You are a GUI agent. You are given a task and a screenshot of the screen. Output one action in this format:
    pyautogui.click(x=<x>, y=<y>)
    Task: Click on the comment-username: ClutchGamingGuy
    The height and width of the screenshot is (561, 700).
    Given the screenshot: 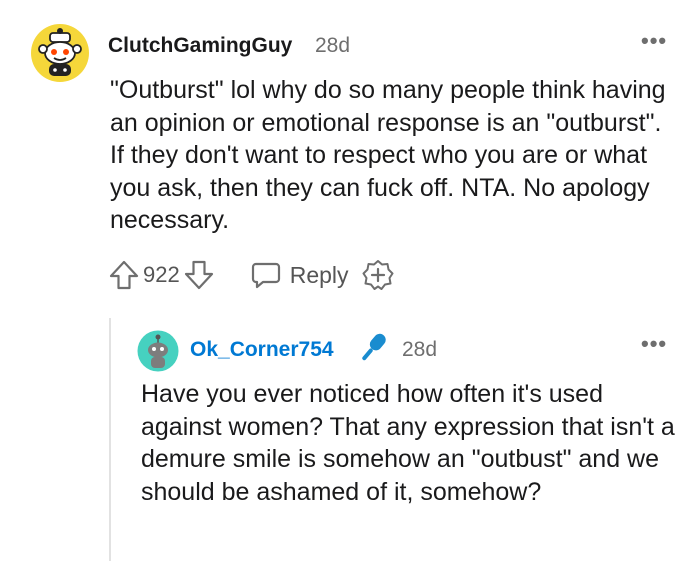 What is the action you would take?
    pyautogui.click(x=200, y=46)
    